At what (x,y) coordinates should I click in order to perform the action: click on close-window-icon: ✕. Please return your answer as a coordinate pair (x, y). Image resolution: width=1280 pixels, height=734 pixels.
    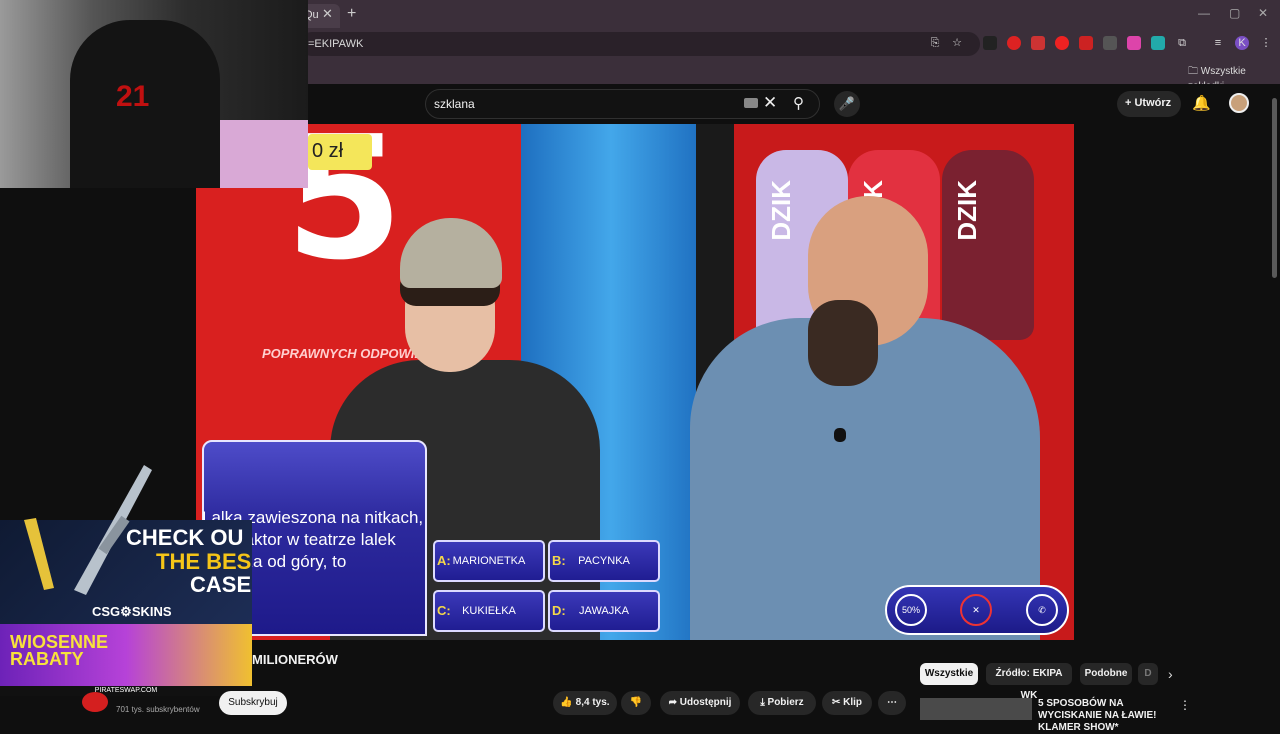
    Looking at the image, I should click on (1263, 13).